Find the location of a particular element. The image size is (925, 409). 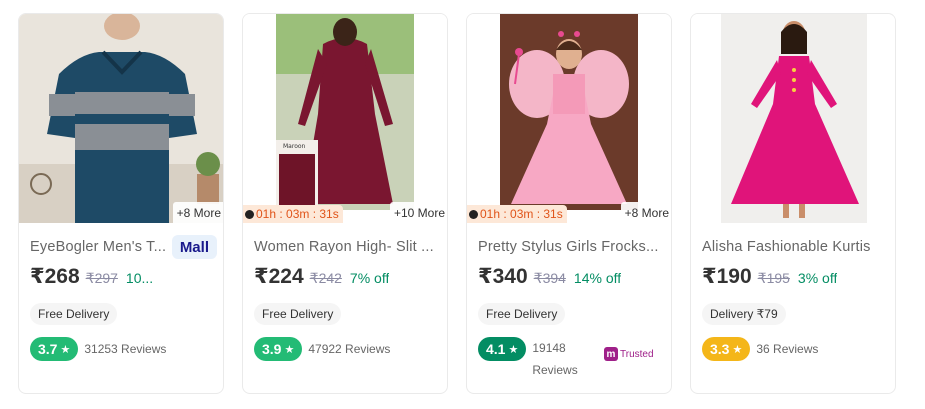

rating-badge: 3.9 ★ is located at coordinates (278, 349).